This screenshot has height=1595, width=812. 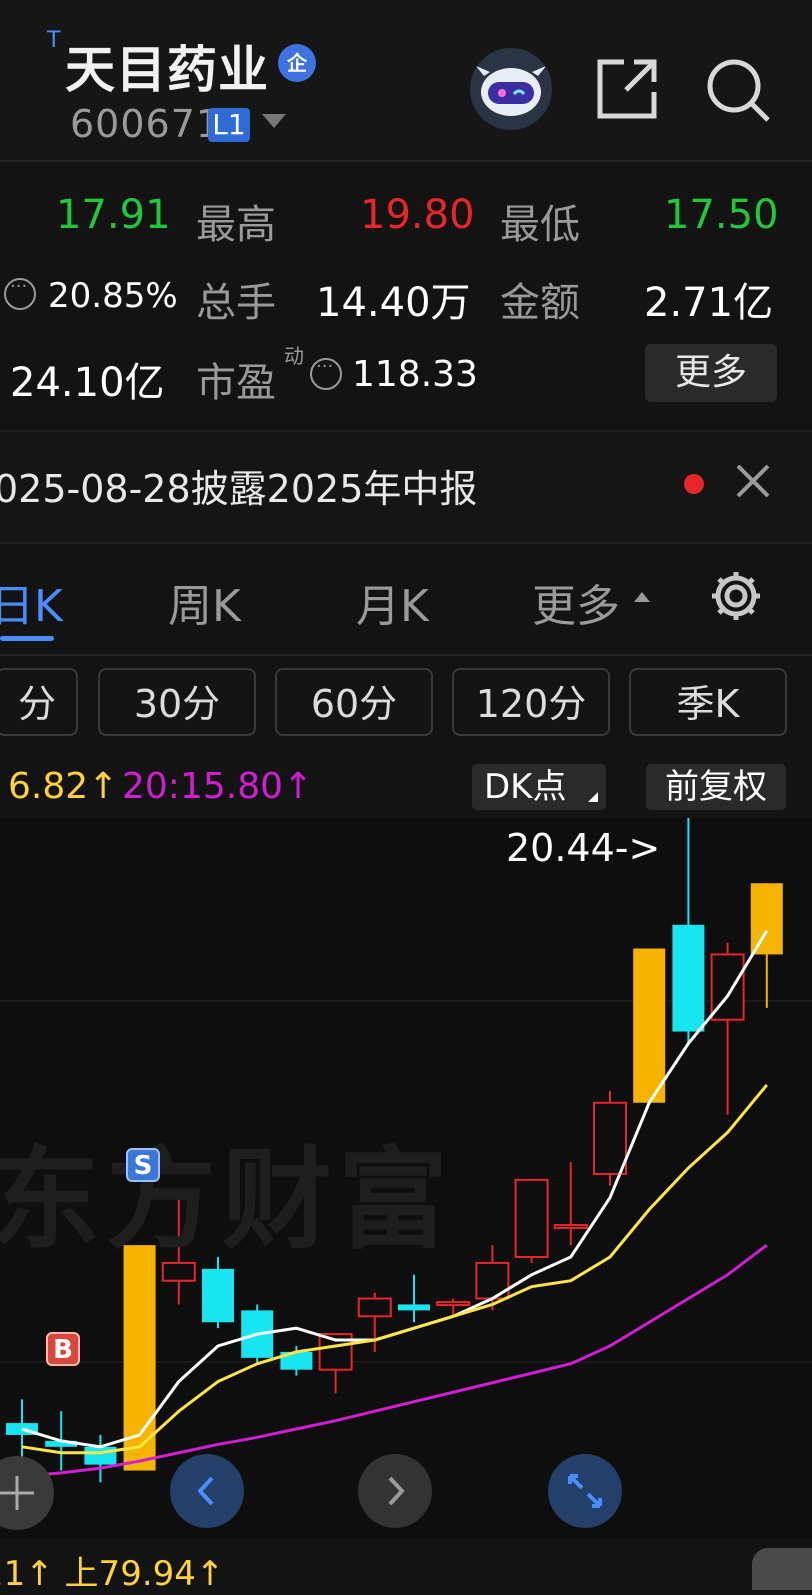 I want to click on period-button-120min: 120分, so click(x=531, y=702).